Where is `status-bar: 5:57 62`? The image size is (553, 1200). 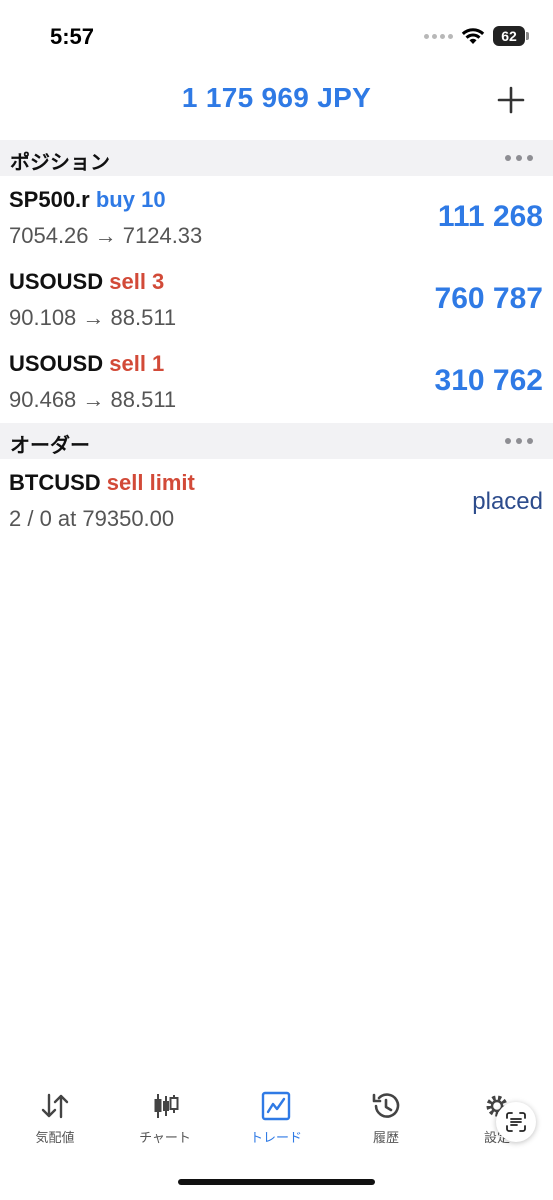
status-bar: 5:57 62 is located at coordinates (276, 36).